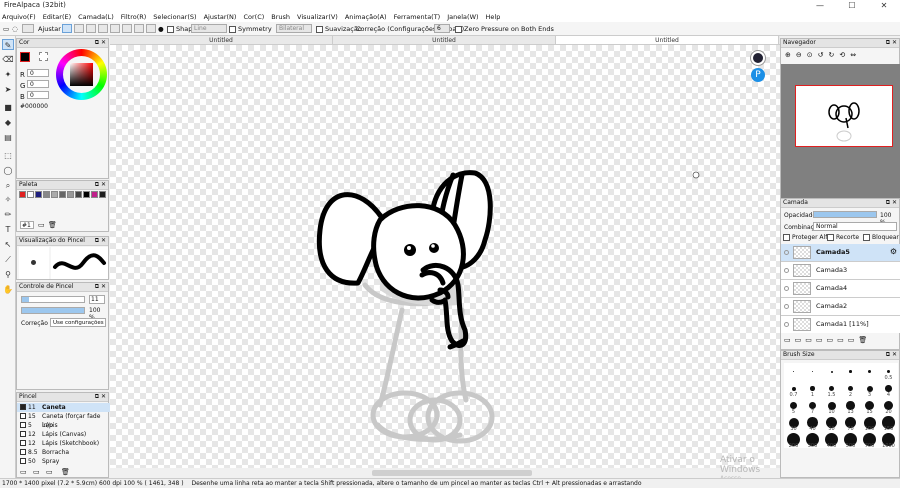 Image resolution: width=900 pixels, height=488 pixels. What do you see at coordinates (38, 95) in the screenshot?
I see `b-input: 0` at bounding box center [38, 95].